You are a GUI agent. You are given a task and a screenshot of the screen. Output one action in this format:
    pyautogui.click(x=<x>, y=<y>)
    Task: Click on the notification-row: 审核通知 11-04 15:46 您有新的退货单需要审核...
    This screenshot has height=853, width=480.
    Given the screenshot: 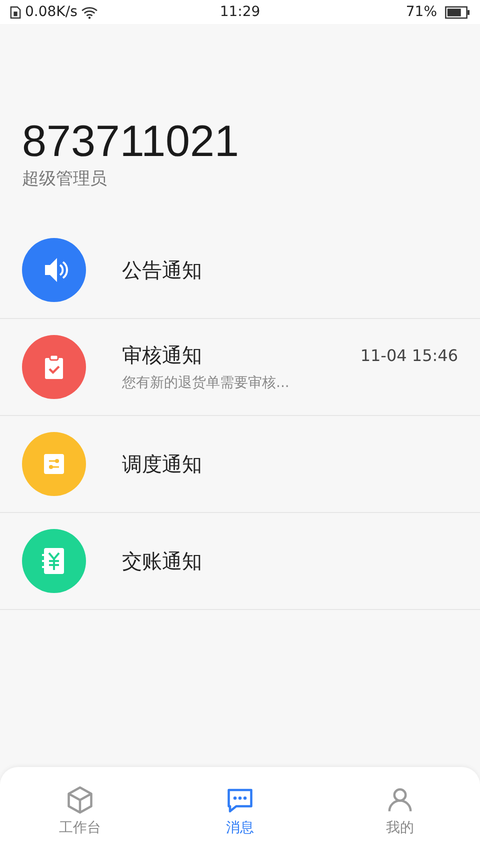 What is the action you would take?
    pyautogui.click(x=240, y=367)
    